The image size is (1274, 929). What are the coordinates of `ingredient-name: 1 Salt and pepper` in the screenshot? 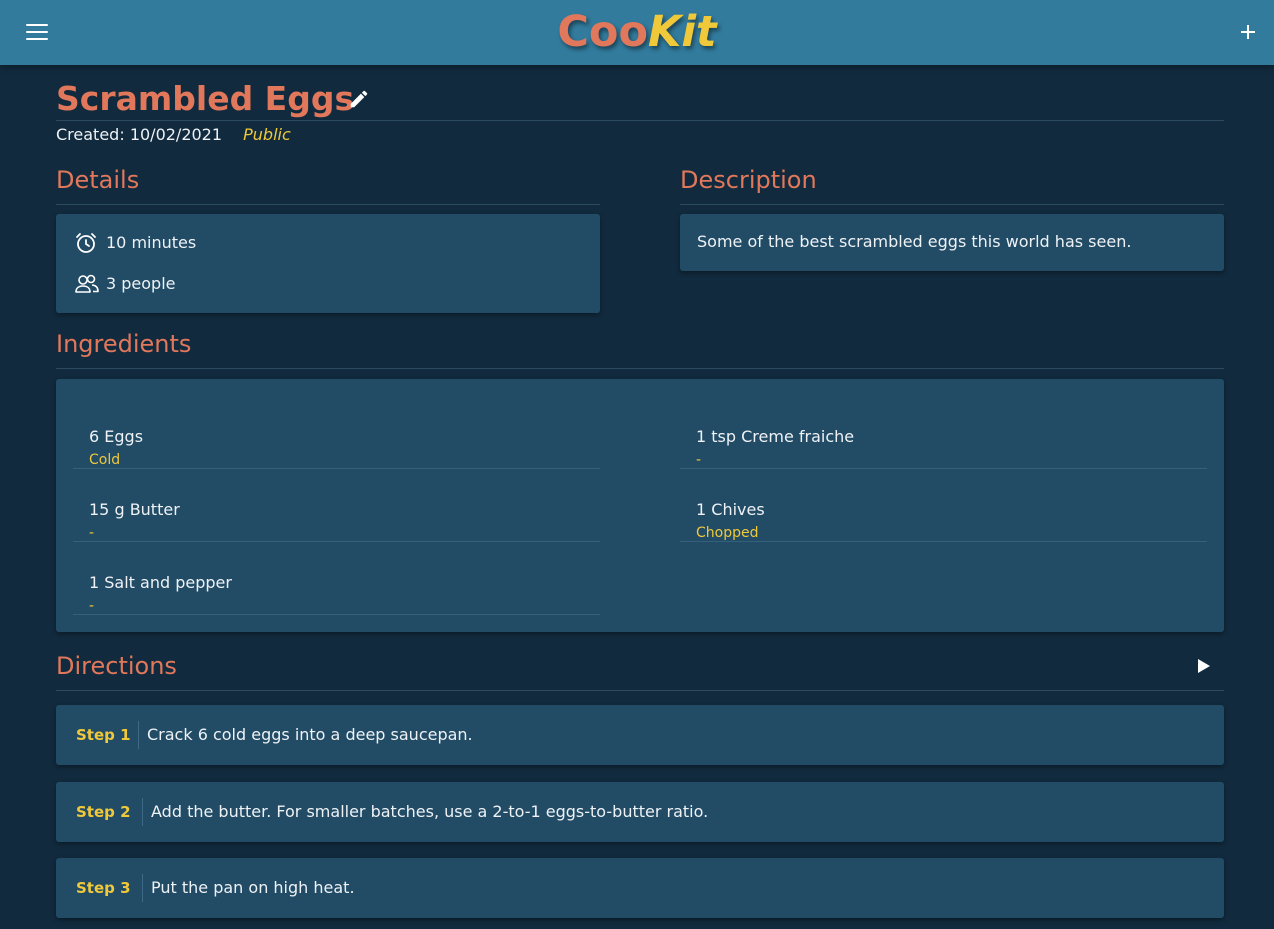 It's located at (160, 582).